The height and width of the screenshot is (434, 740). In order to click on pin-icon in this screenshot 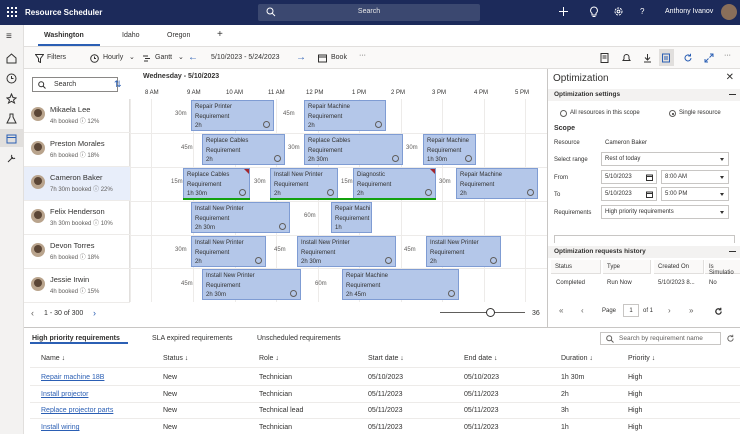, I will do `click(11, 98)`.